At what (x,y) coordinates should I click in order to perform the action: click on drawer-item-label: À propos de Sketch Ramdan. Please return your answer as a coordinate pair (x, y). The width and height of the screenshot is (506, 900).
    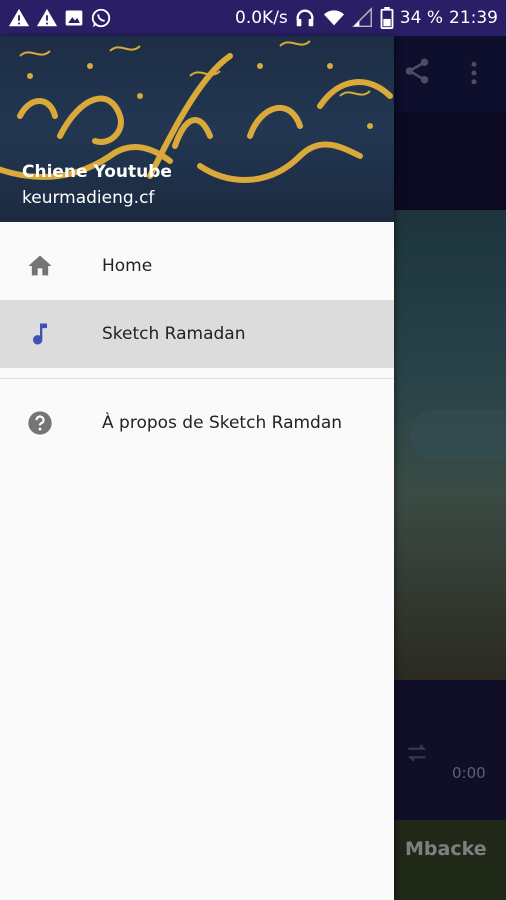
    Looking at the image, I should click on (222, 423).